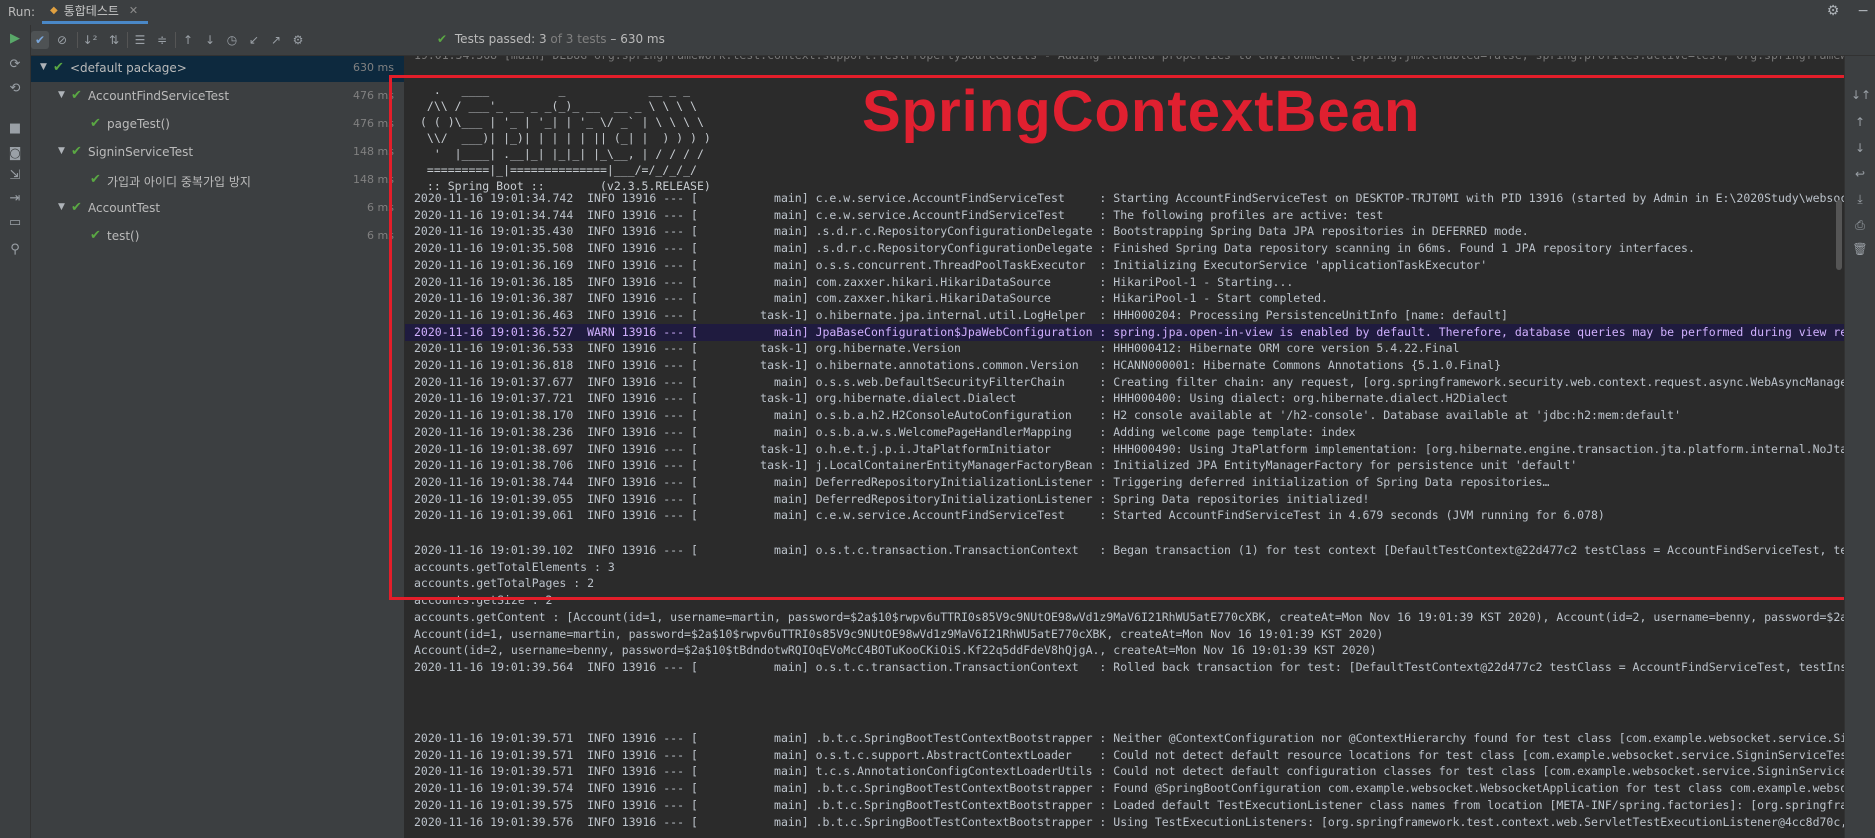  Describe the element at coordinates (483, 600) in the screenshot. I see `console-line: accounts.getSize : 2` at that location.